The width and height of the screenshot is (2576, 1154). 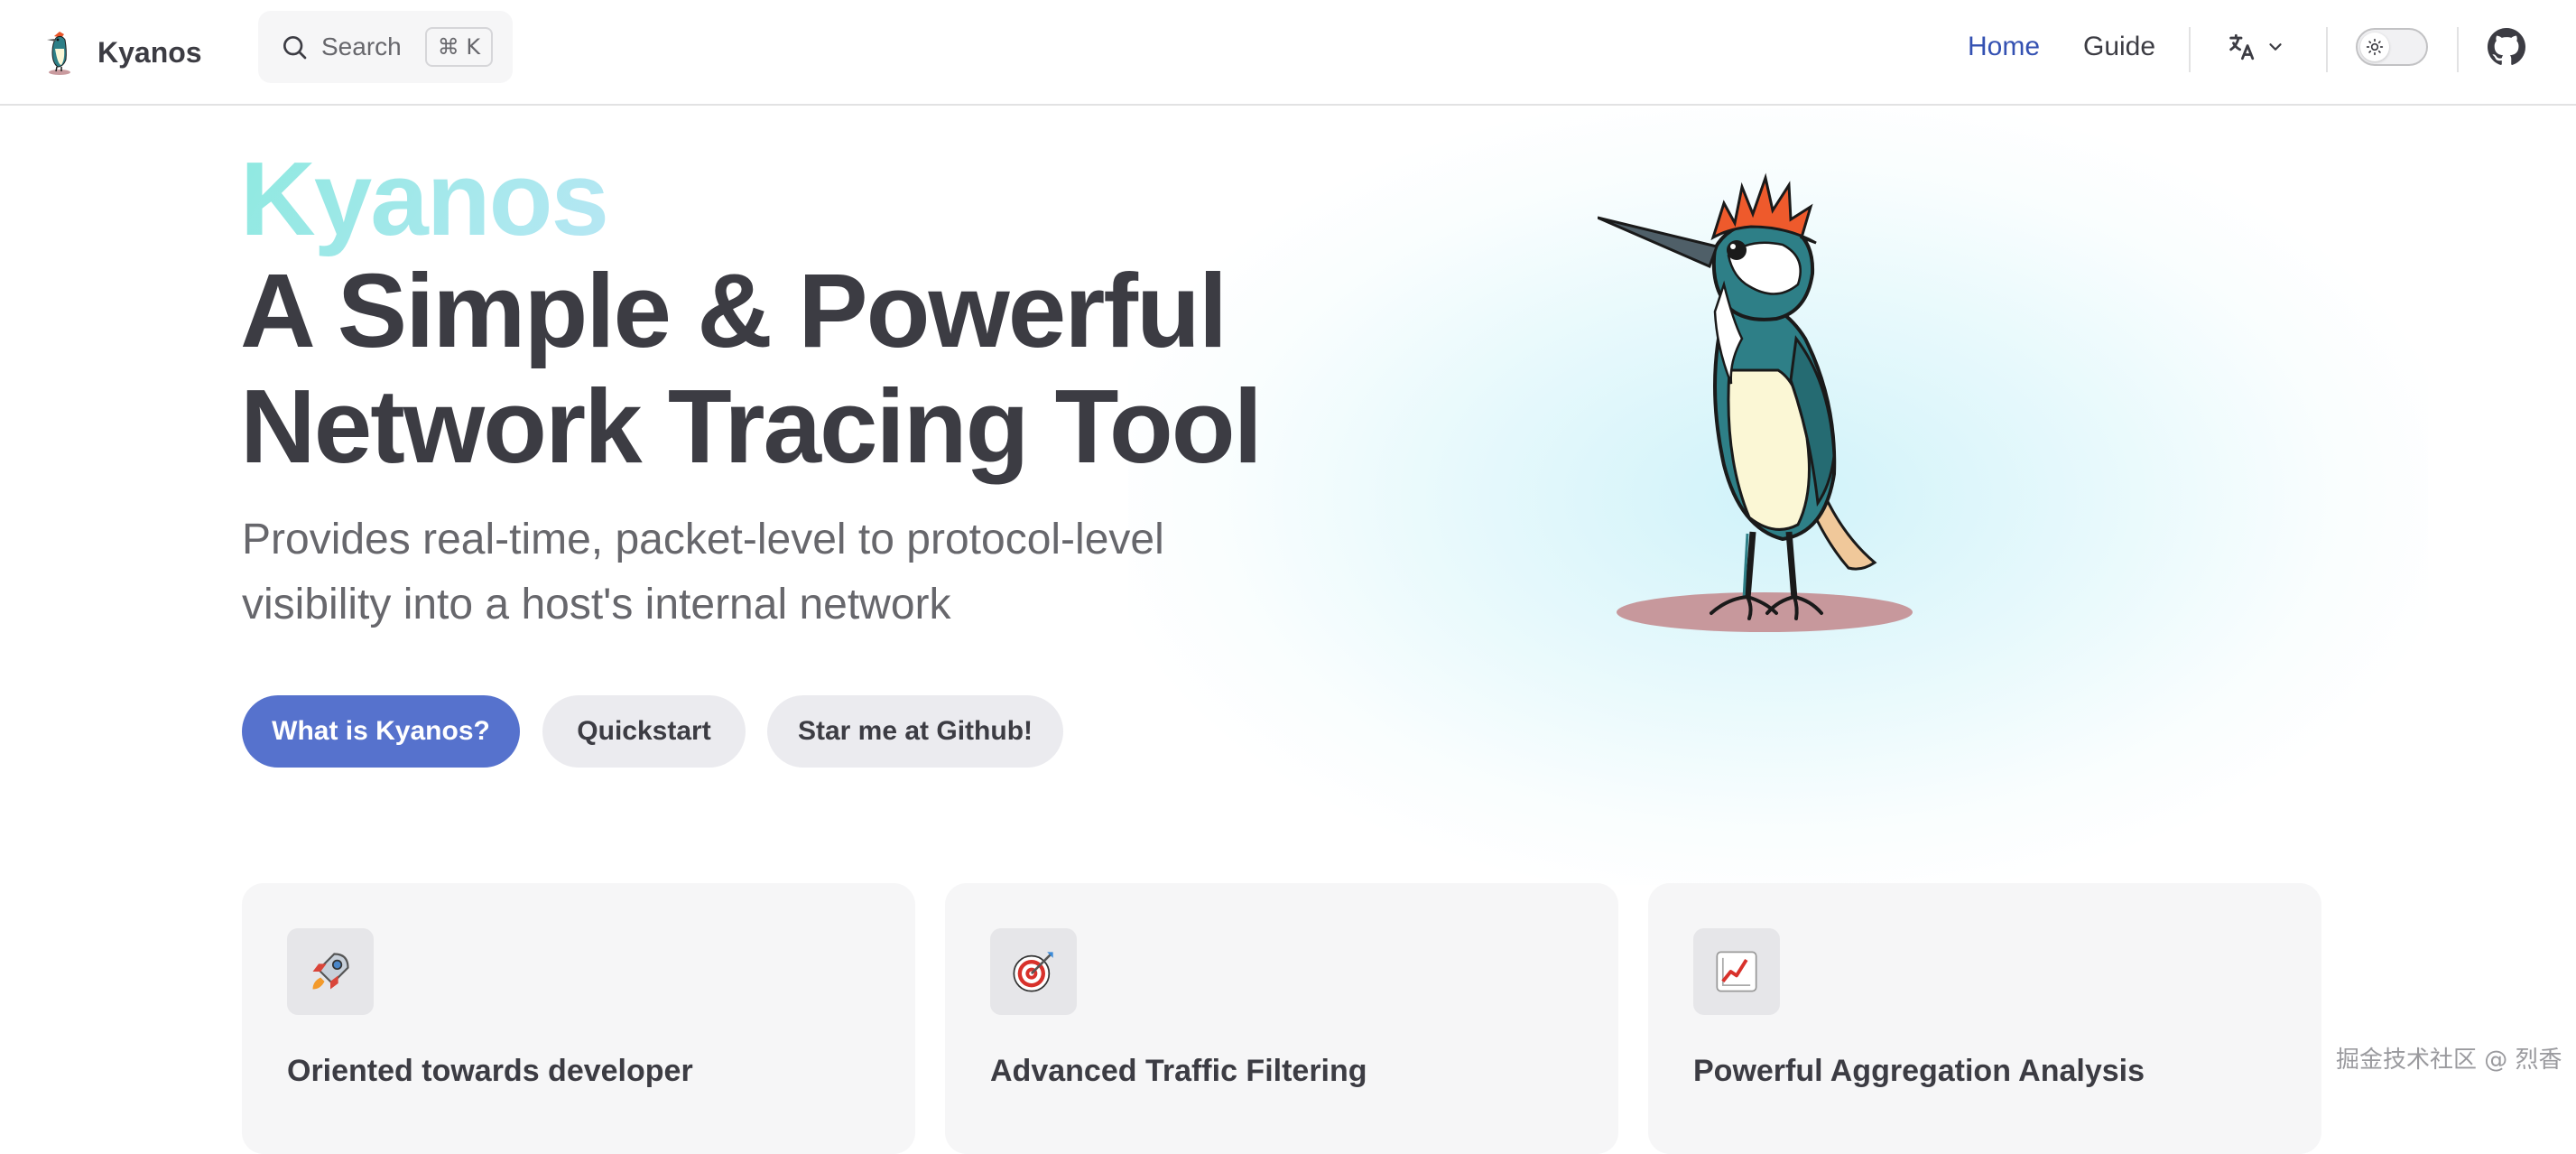 What do you see at coordinates (915, 731) in the screenshot?
I see `star-github-button: Star me at Github!` at bounding box center [915, 731].